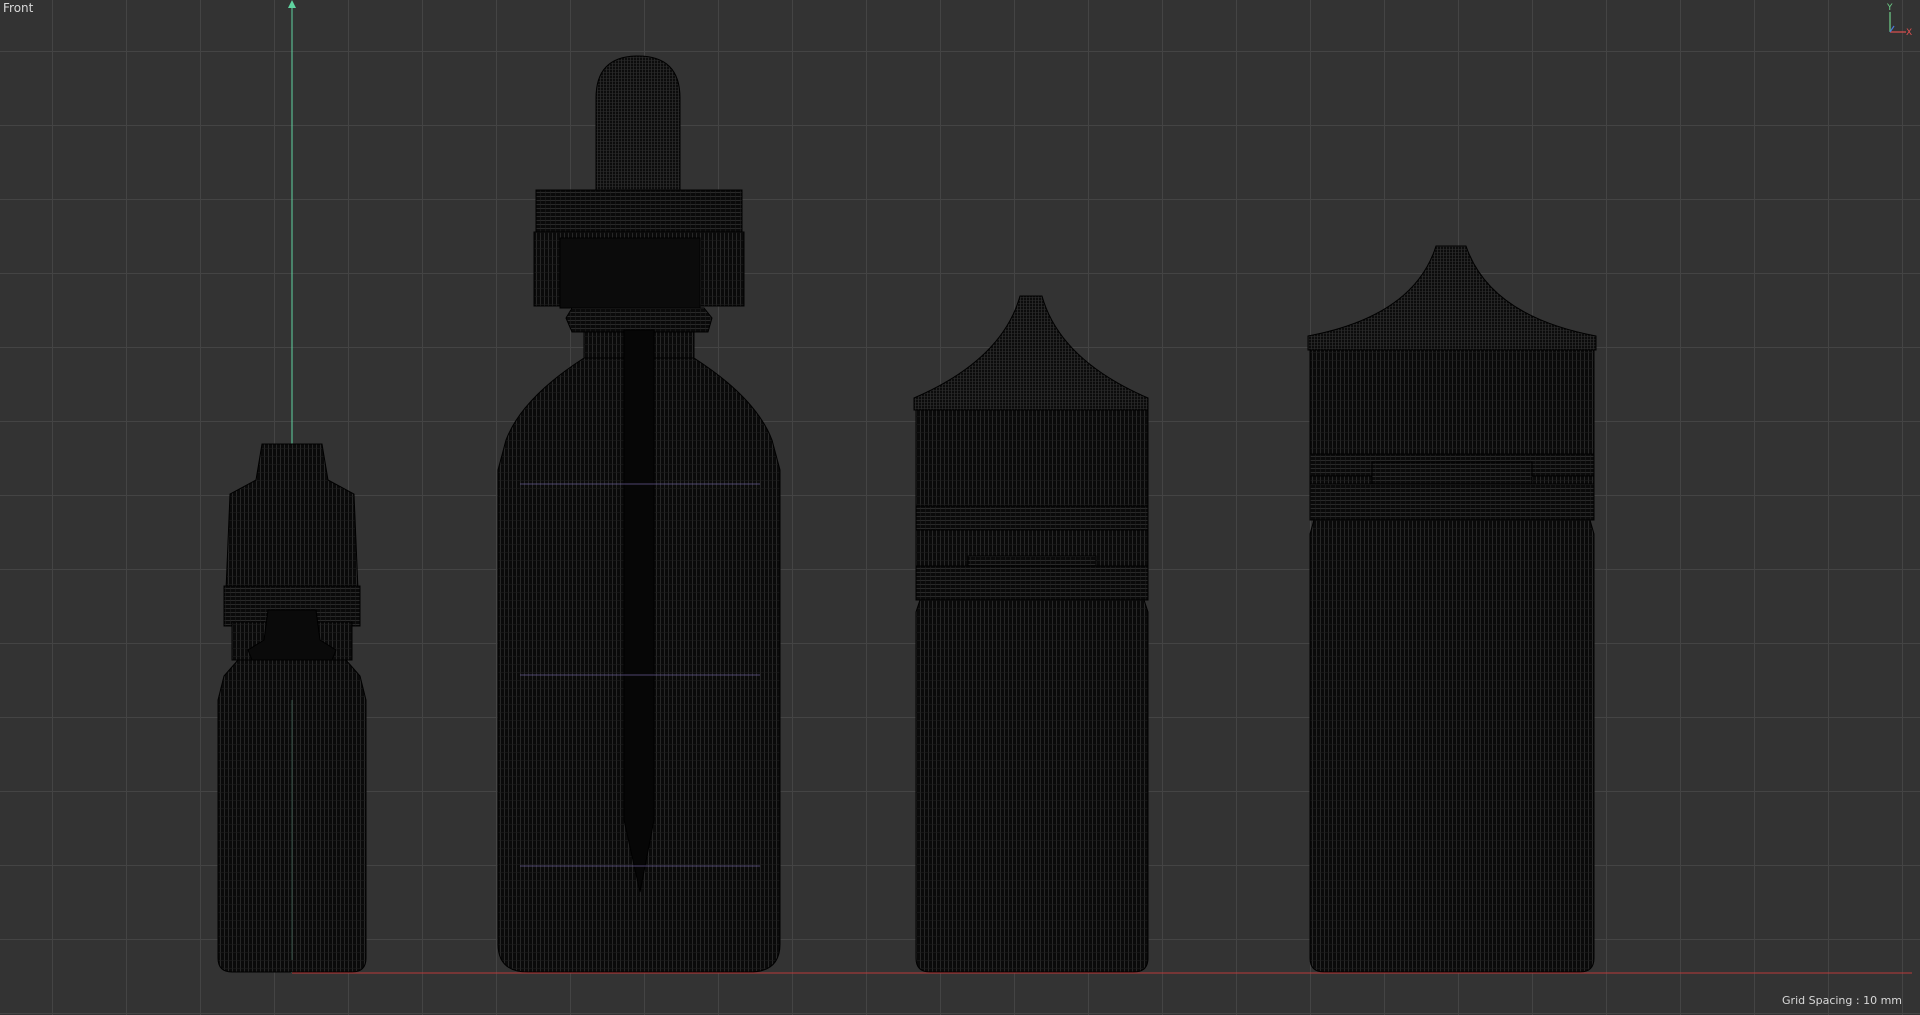  I want to click on axis-orientation-icon: Y X, so click(1899, 19).